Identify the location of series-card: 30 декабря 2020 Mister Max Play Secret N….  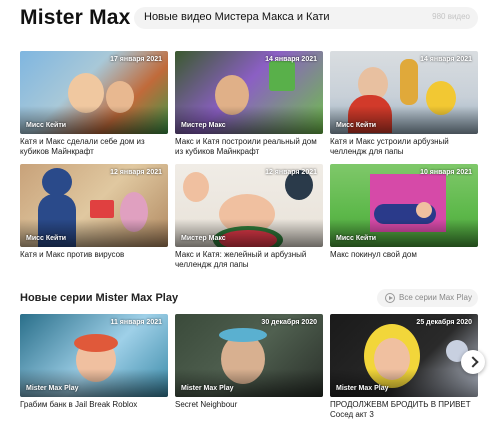
(249, 362).